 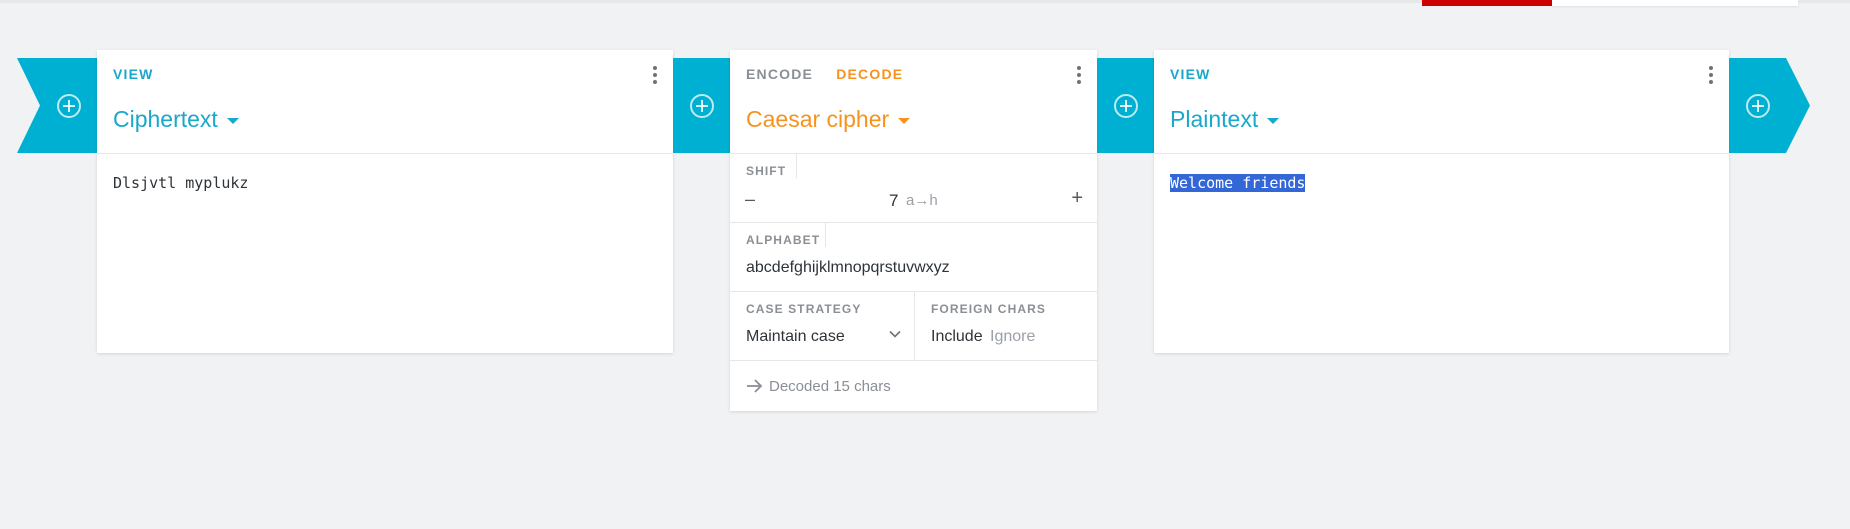 I want to click on shift-label: SHIFT, so click(x=766, y=171).